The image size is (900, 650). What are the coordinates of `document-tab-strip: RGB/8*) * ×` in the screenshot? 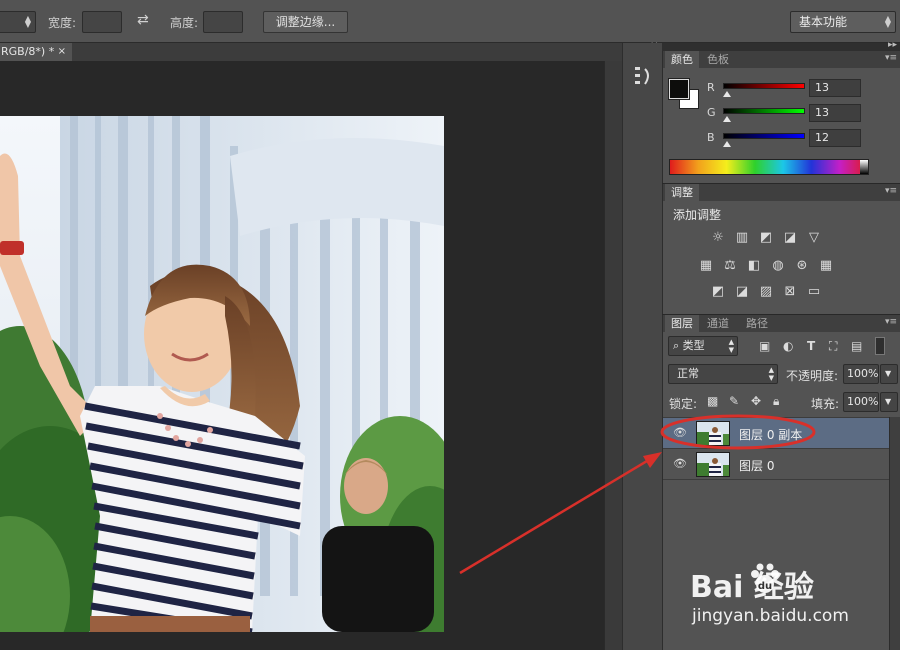 It's located at (311, 52).